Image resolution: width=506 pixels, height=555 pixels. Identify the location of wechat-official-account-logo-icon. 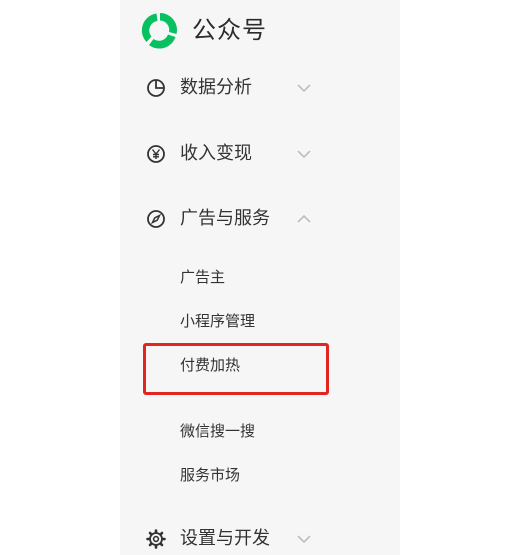
(160, 30).